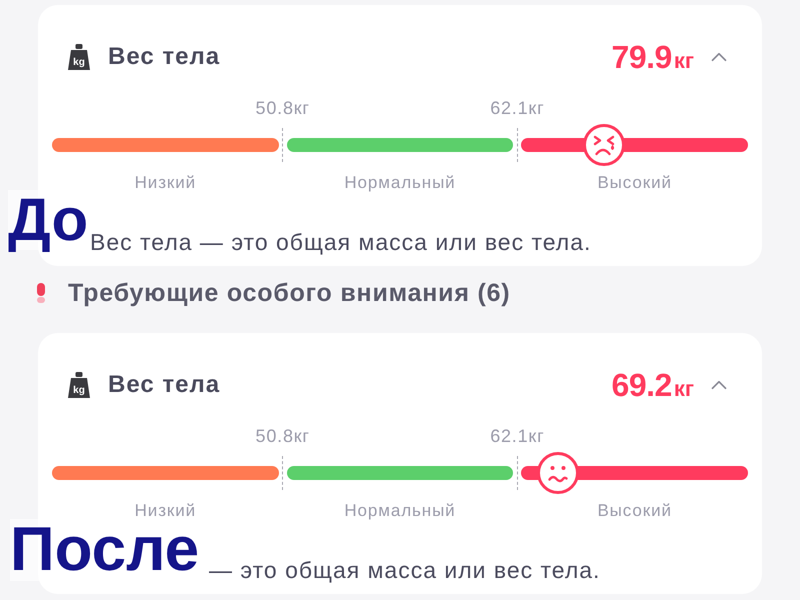 Image resolution: width=800 pixels, height=600 pixels. Describe the element at coordinates (341, 242) in the screenshot. I see `description-text: Вес тела — это общая масса или вес тела.` at that location.